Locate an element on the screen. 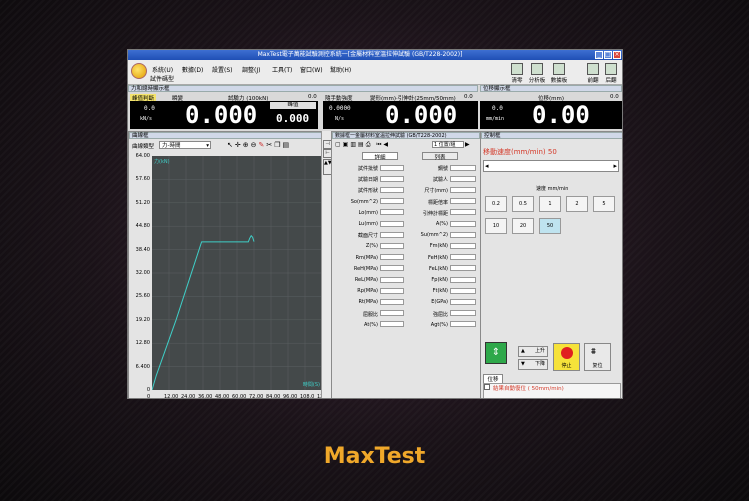  y-tick-label: 57.60 is located at coordinates (142, 179).